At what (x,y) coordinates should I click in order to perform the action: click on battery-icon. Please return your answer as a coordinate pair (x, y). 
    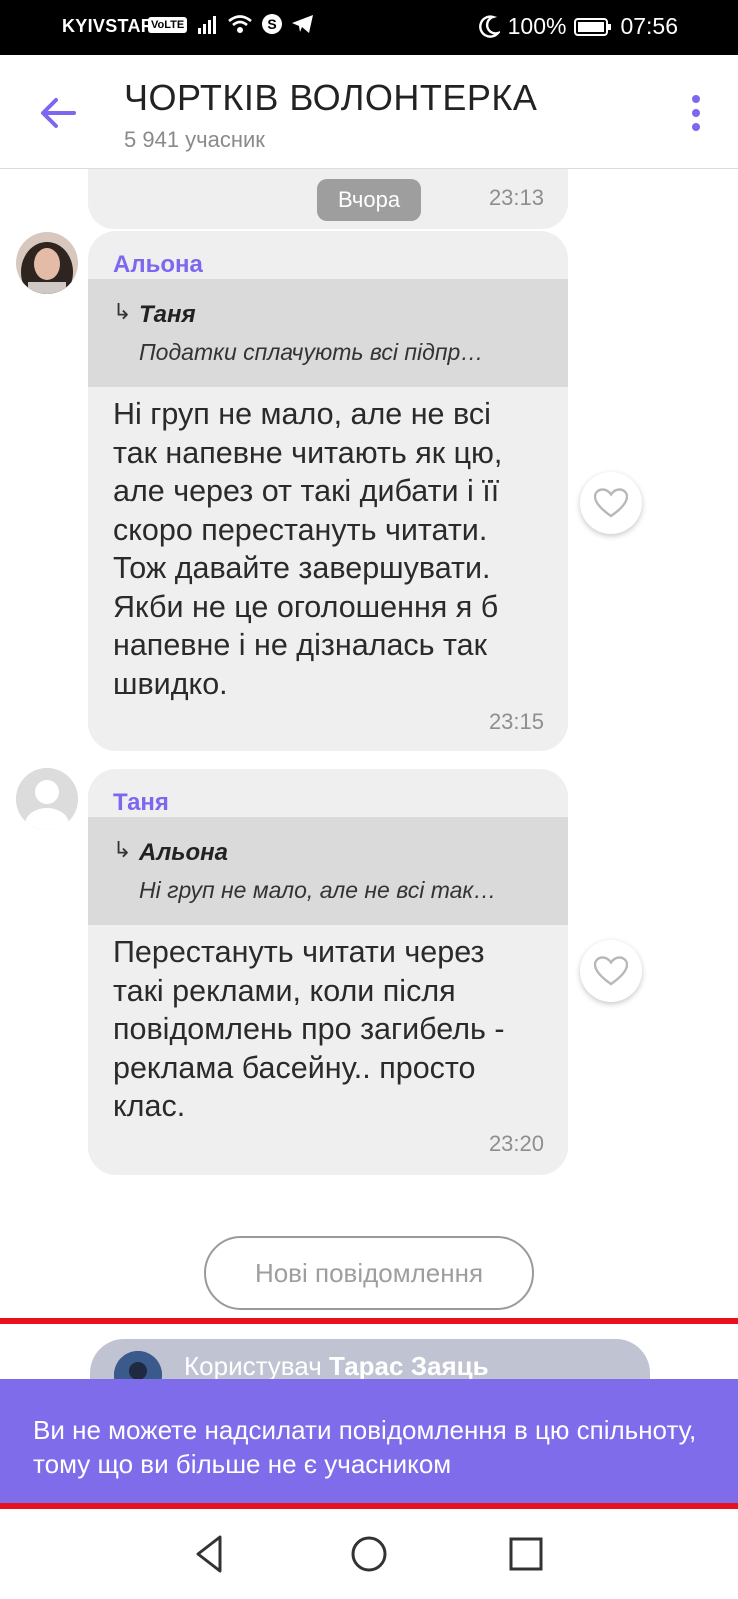
    Looking at the image, I should click on (593, 26).